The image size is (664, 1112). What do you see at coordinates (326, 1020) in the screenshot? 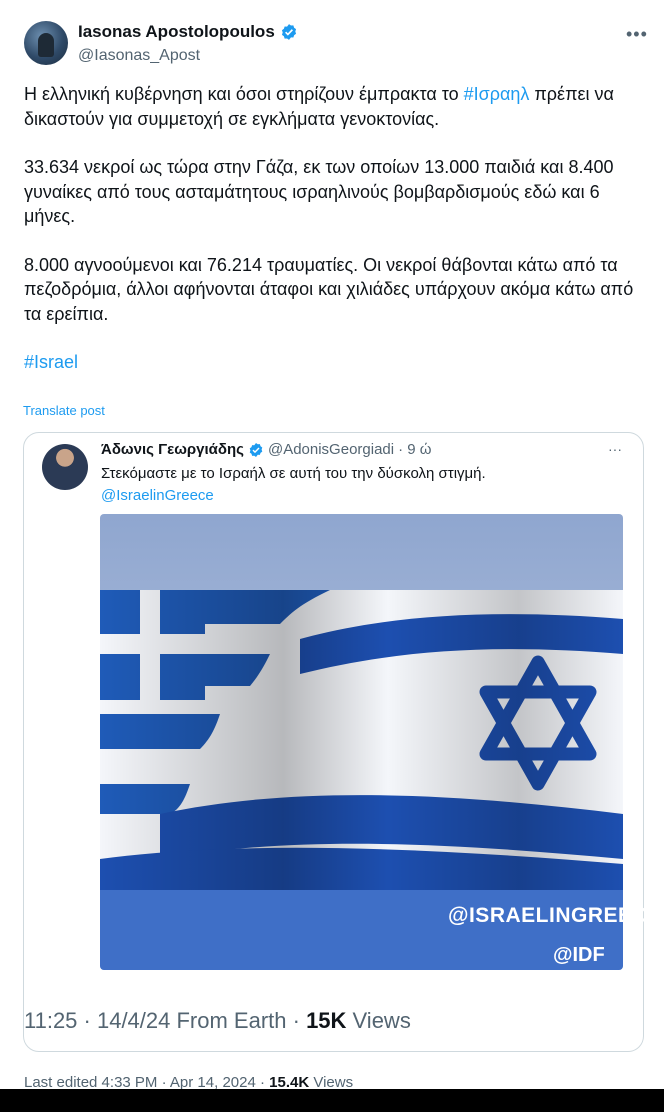
I see `views-count: 15K` at bounding box center [326, 1020].